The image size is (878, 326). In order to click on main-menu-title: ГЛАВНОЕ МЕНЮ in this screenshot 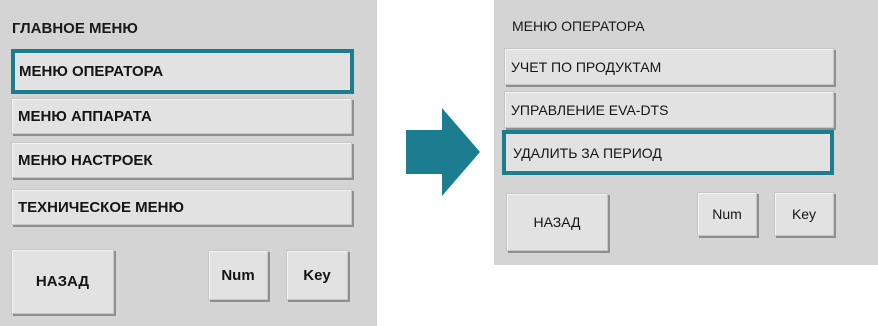, I will do `click(75, 28)`.